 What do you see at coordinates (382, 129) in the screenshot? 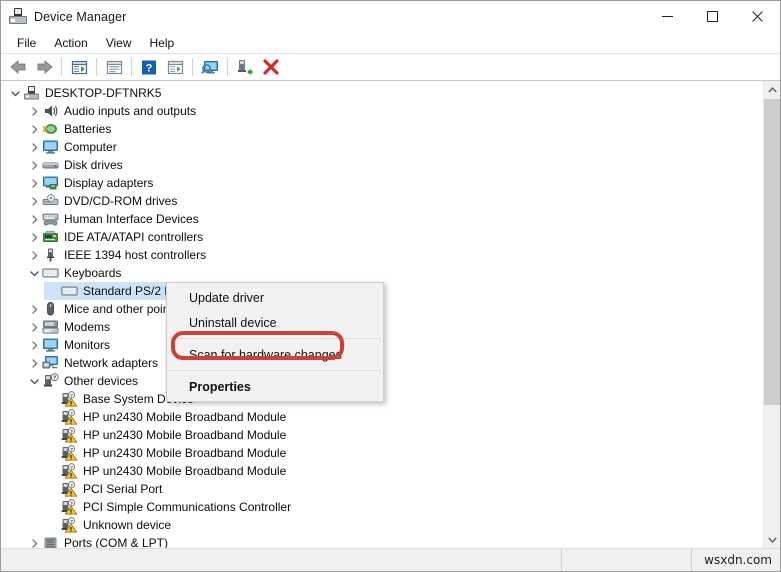
I see `tree-item: Batteries` at bounding box center [382, 129].